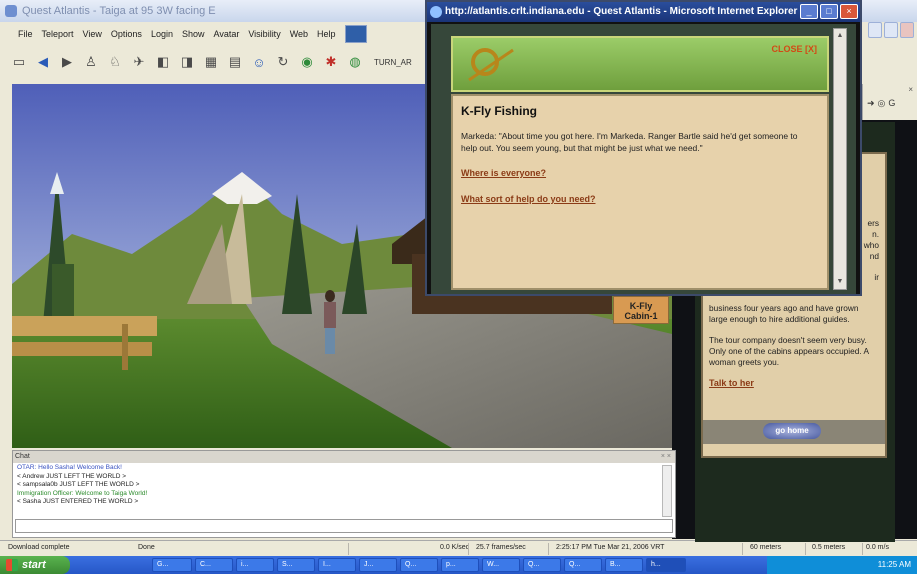 The width and height of the screenshot is (917, 574). I want to click on ie-icon, so click(436, 12).